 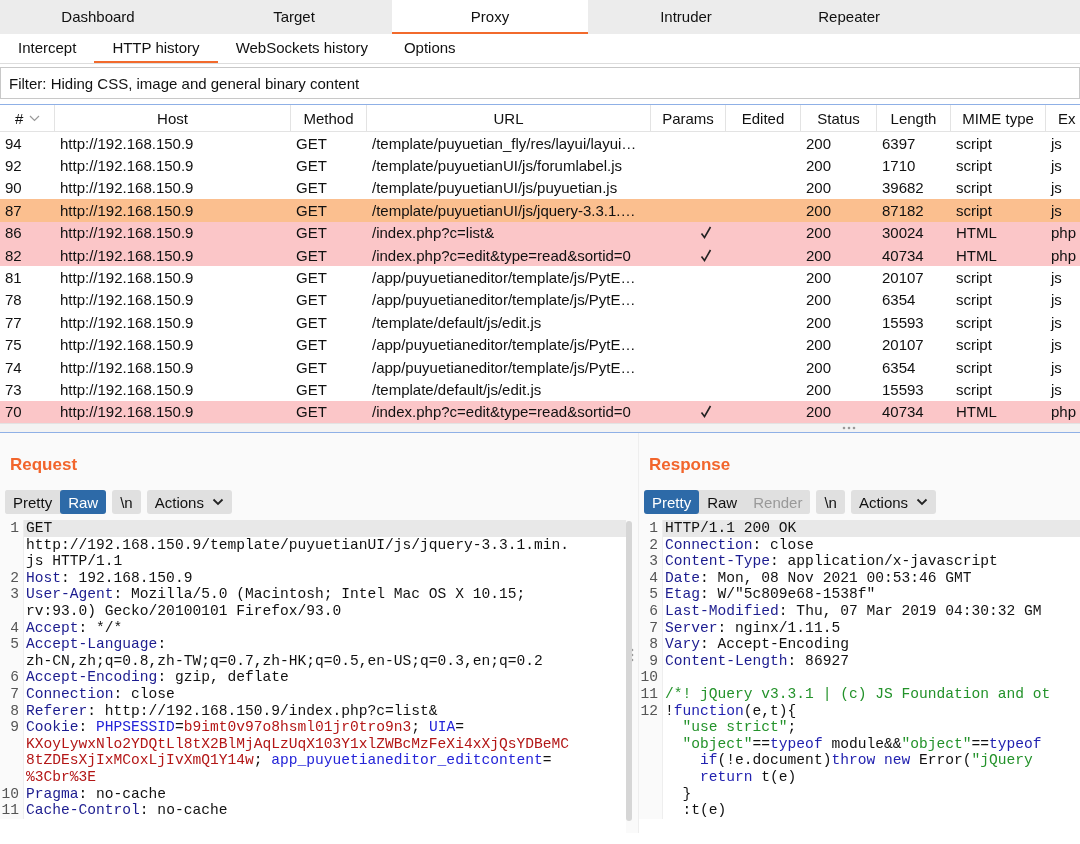 I want to click on column-header: #, so click(x=27, y=118).